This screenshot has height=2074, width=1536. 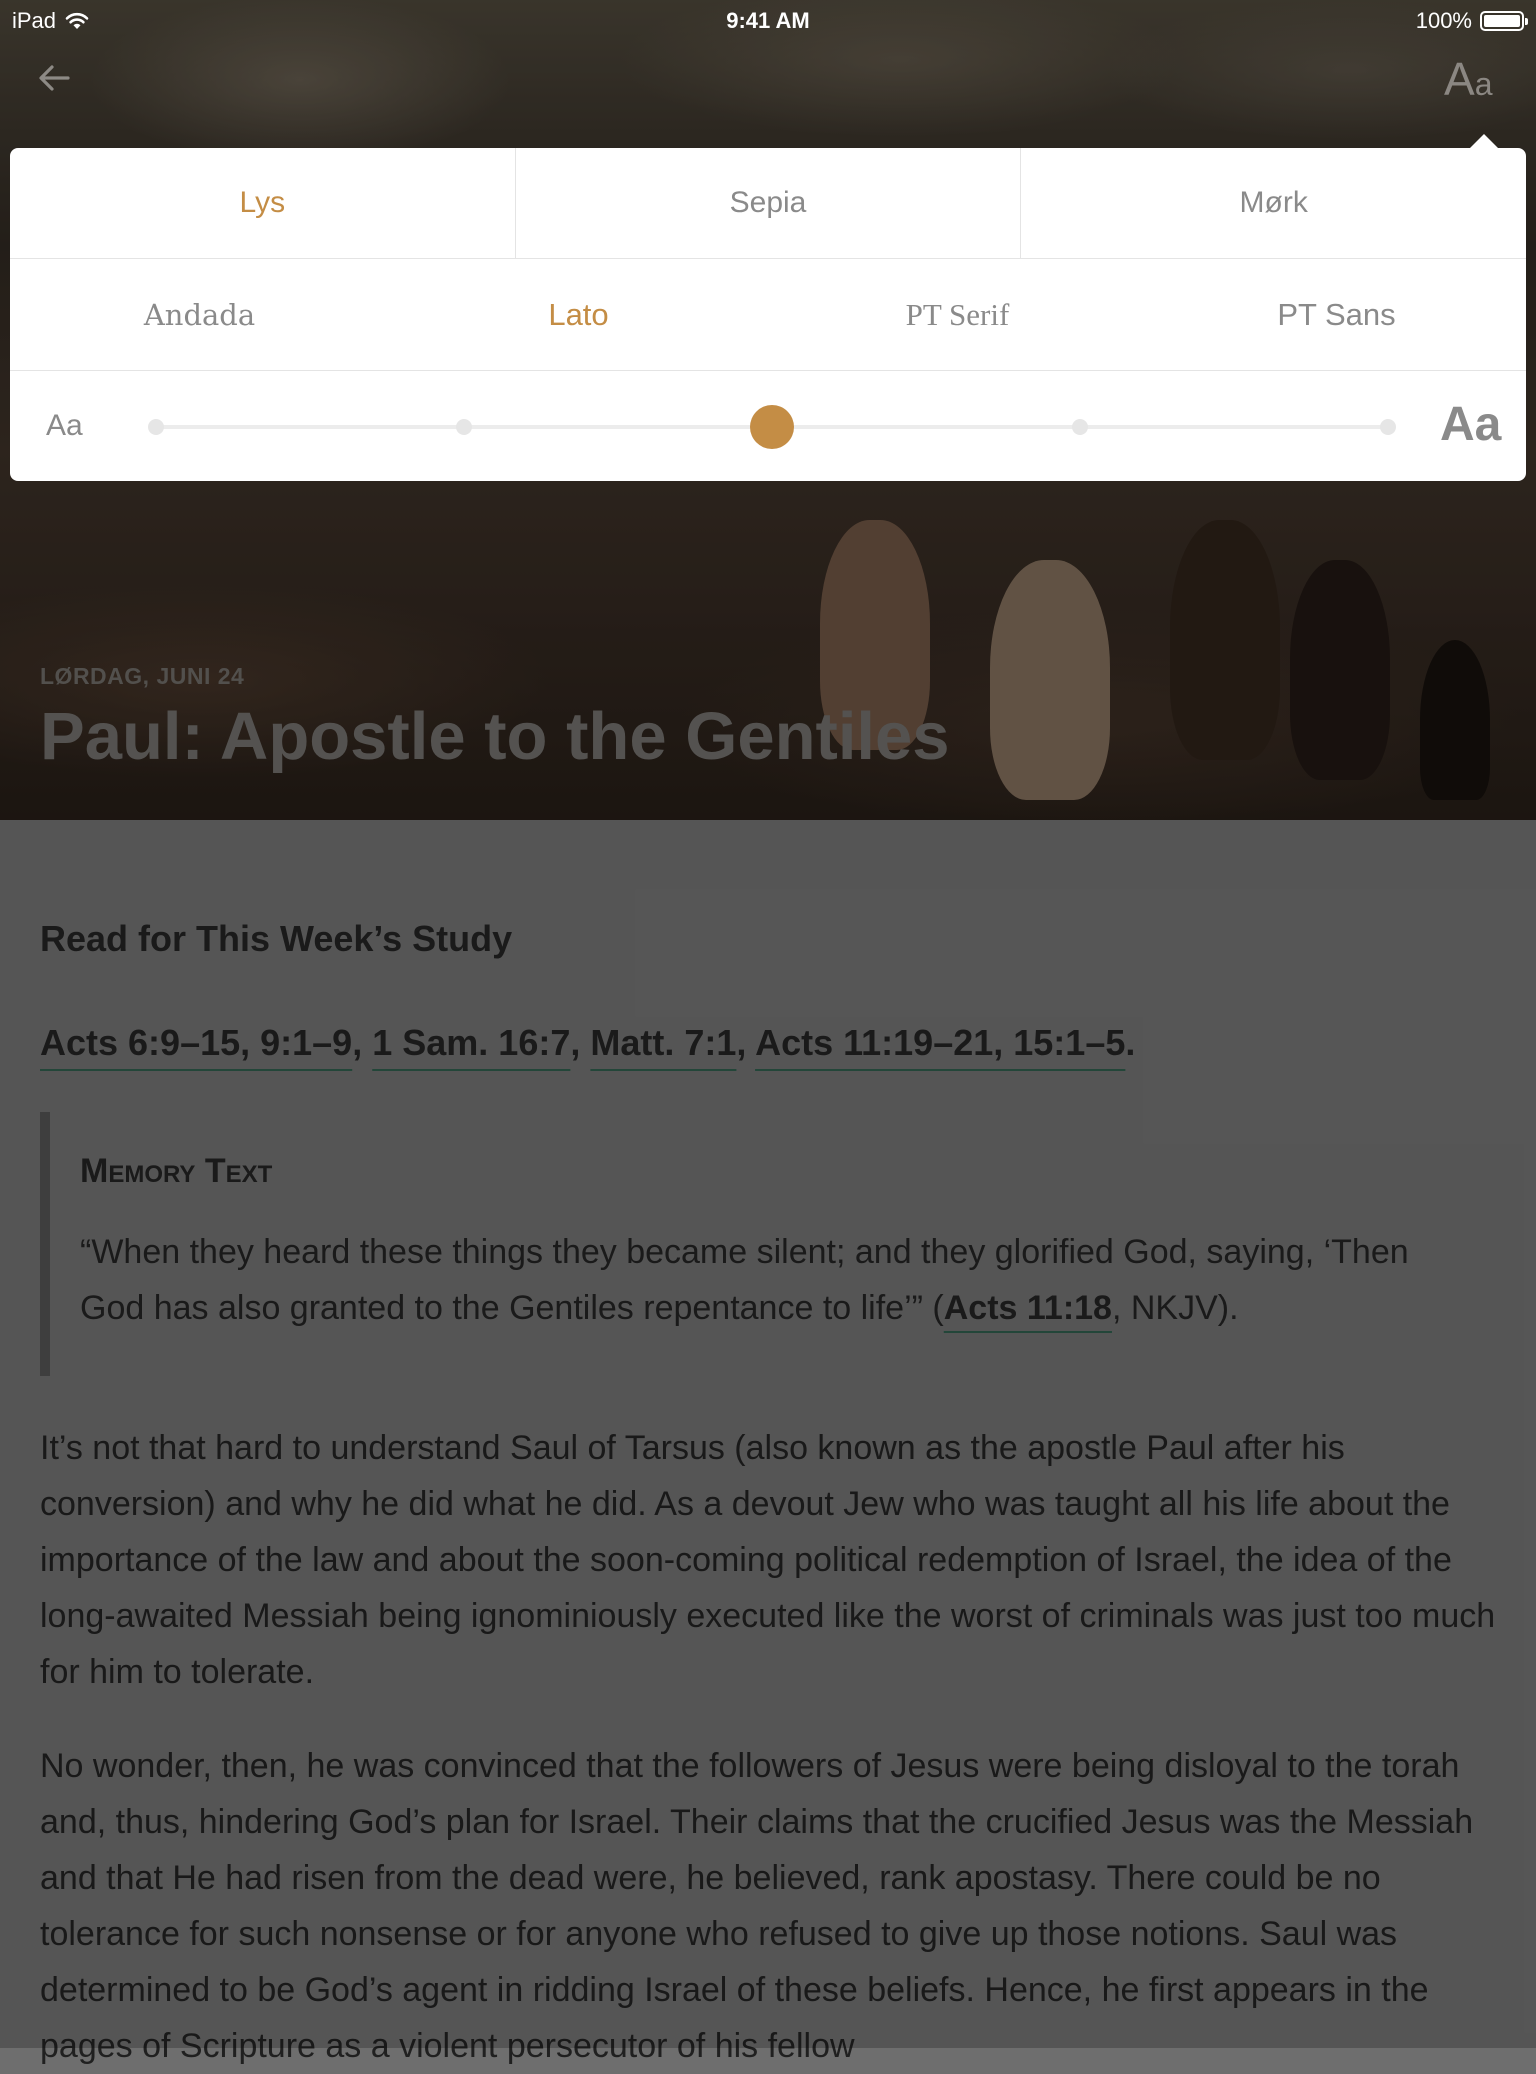 I want to click on hero-figure, so click(x=1455, y=720).